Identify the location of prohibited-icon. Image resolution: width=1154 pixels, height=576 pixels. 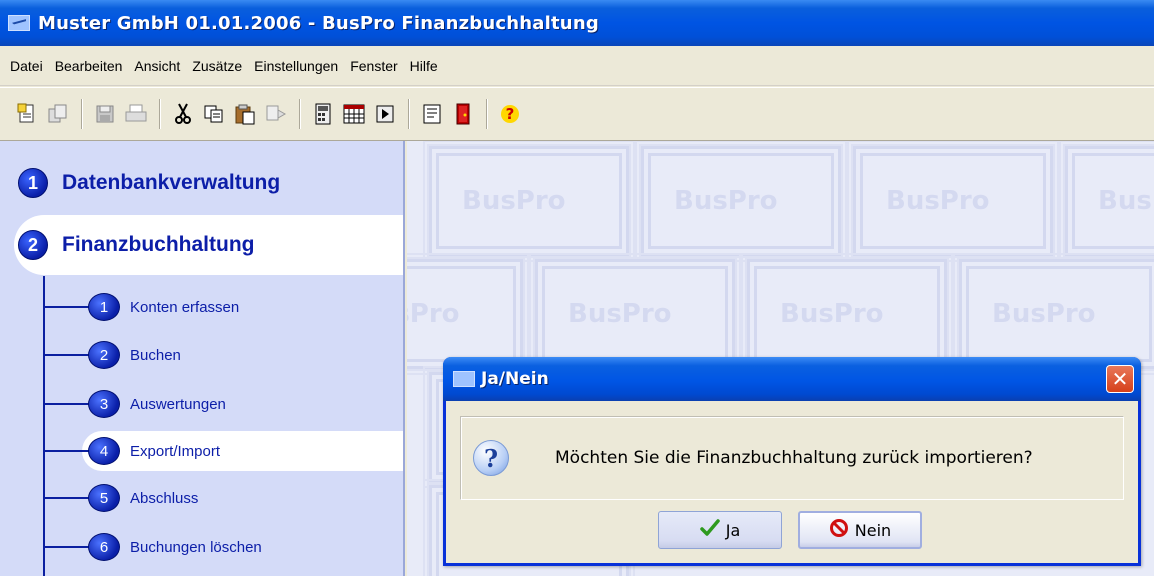
(839, 530).